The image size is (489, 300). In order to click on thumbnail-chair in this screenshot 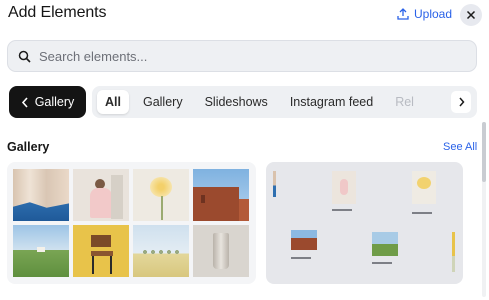, I will do `click(101, 251)`.